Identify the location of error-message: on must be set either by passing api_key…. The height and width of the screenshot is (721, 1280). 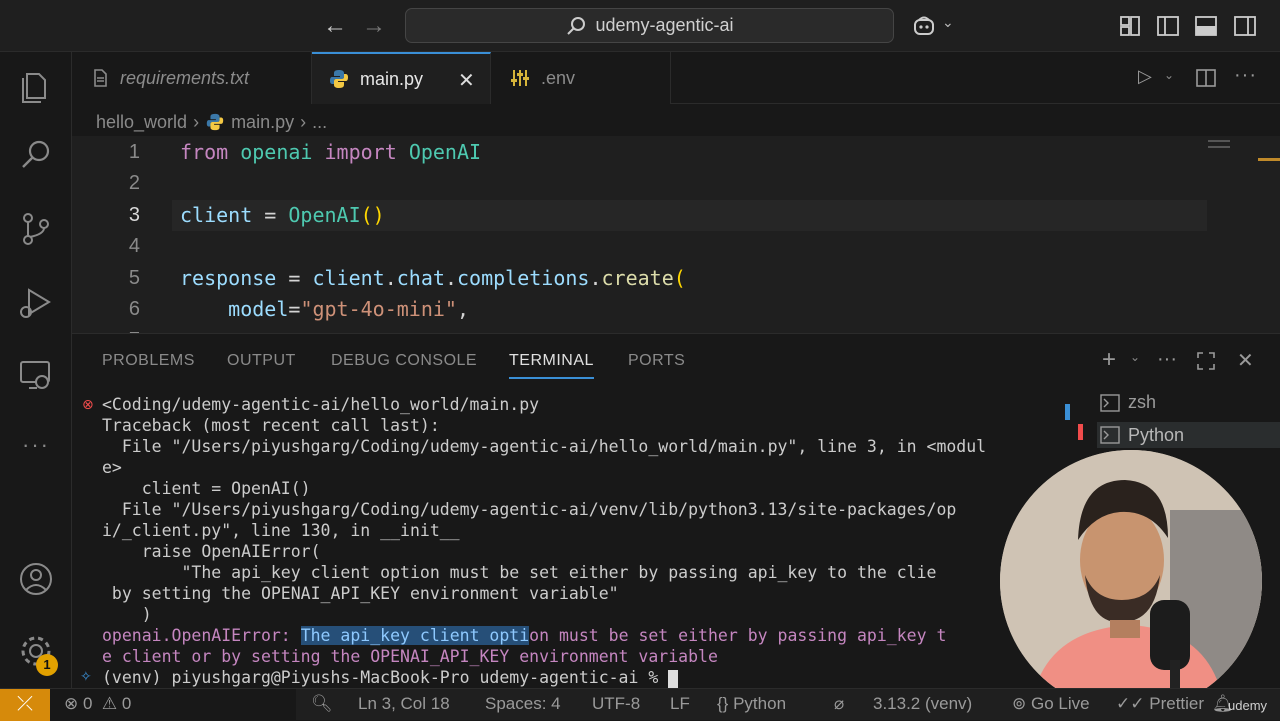
(738, 635).